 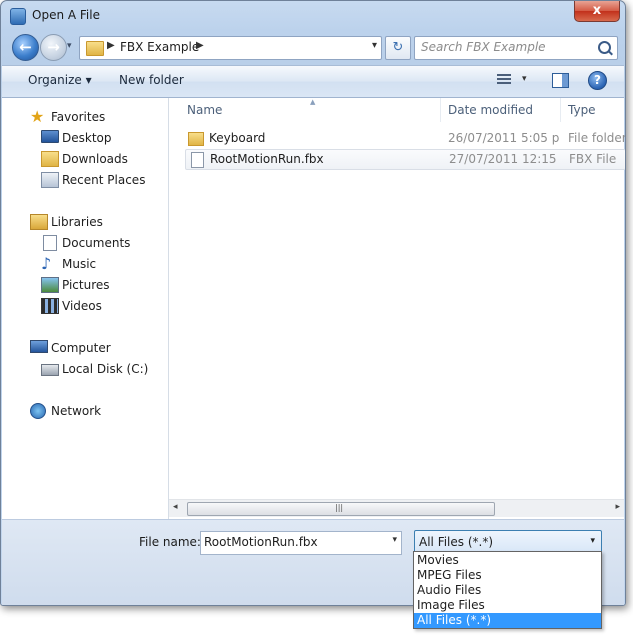 I want to click on views-dropdown-icon: ▾, so click(x=524, y=79).